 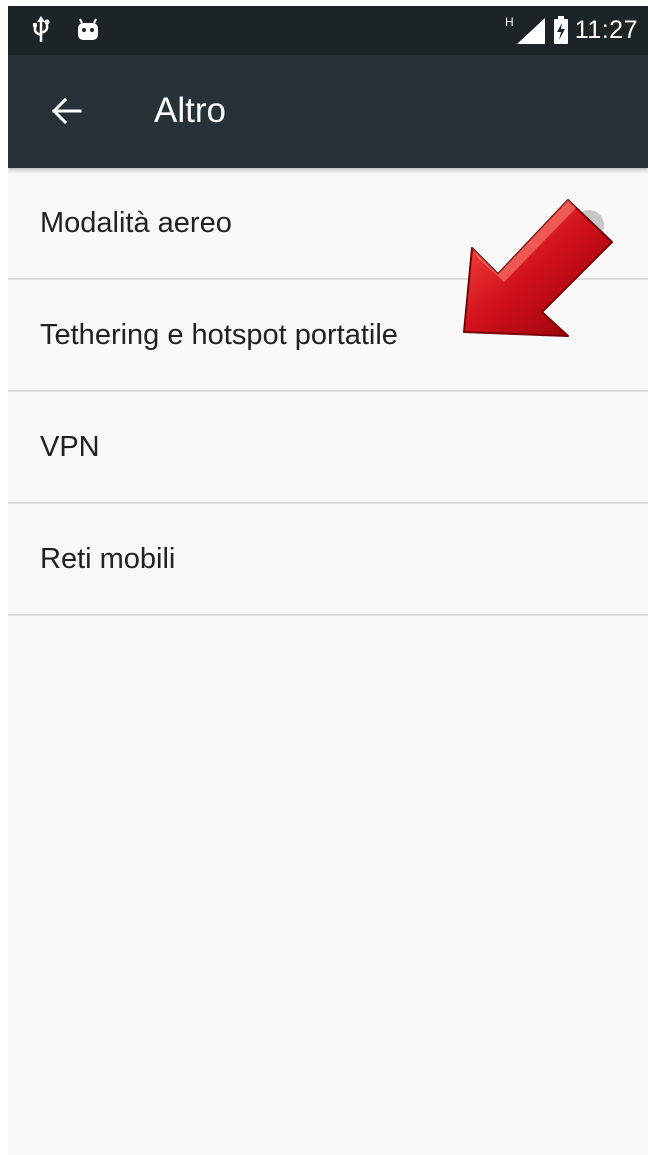 I want to click on battery-charging-icon, so click(x=560, y=30).